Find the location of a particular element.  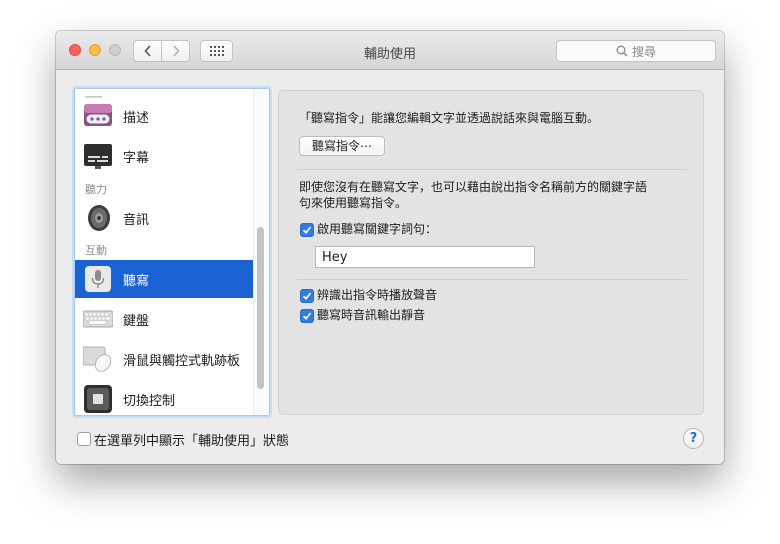

show-in-menubar-label: 在選單列中顯示「輔助使用」狀態 is located at coordinates (192, 441).